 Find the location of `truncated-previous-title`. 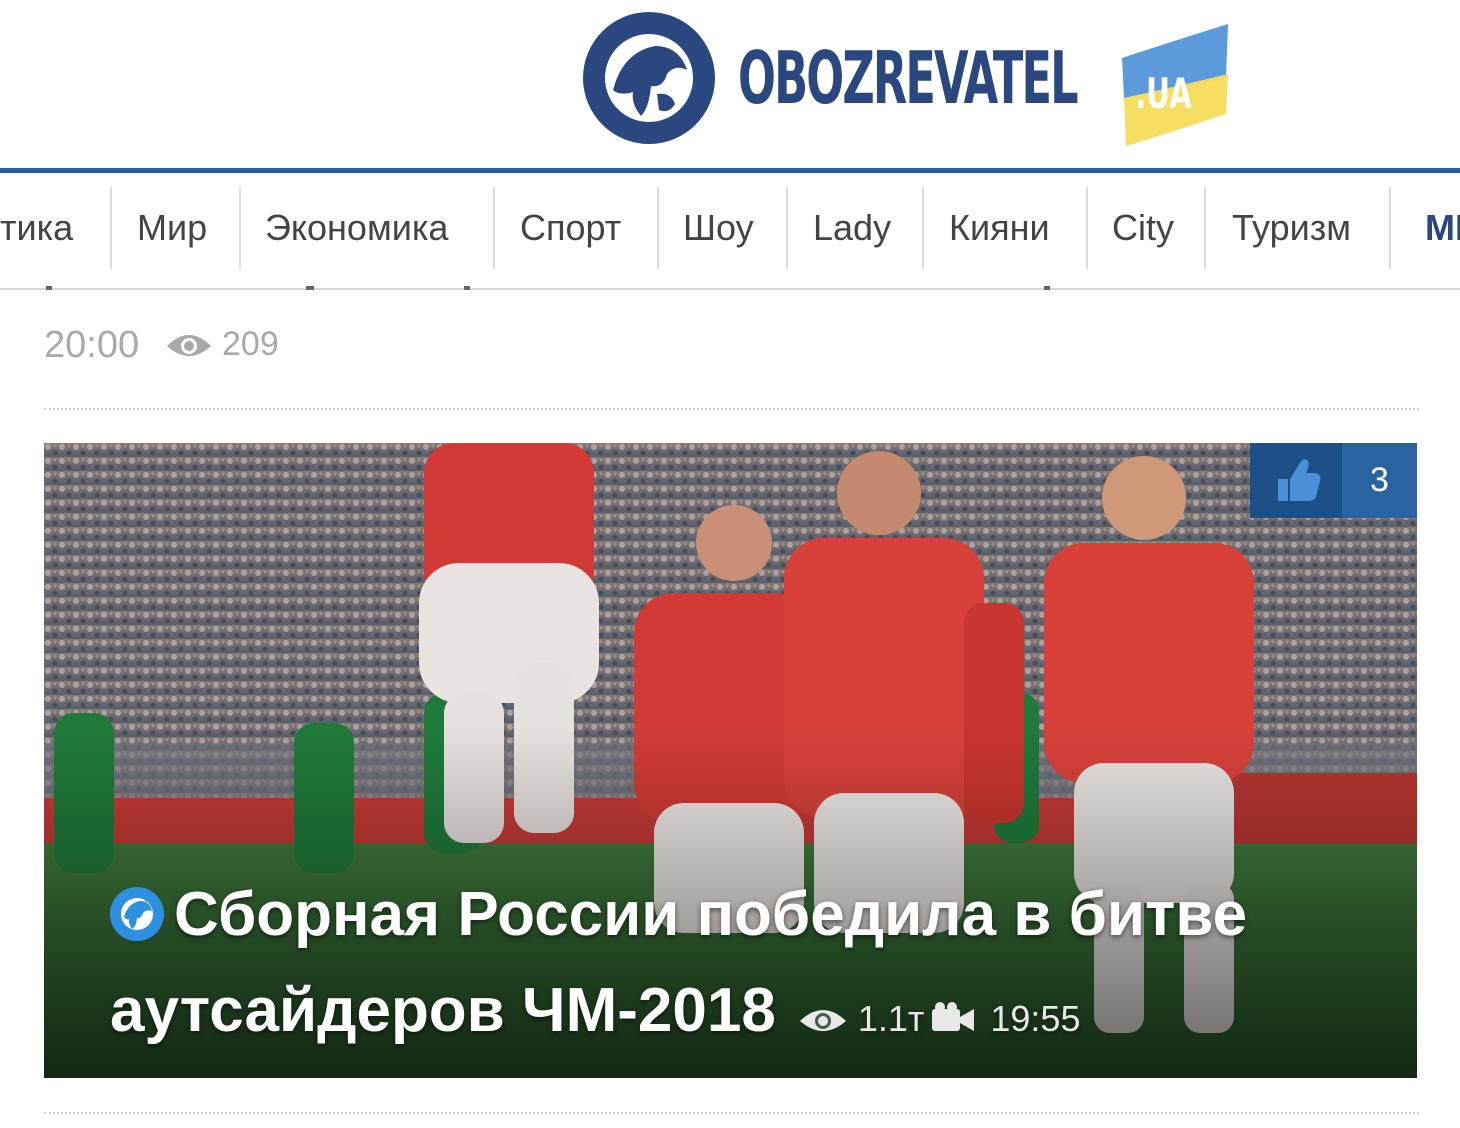

truncated-previous-title is located at coordinates (734, 290).